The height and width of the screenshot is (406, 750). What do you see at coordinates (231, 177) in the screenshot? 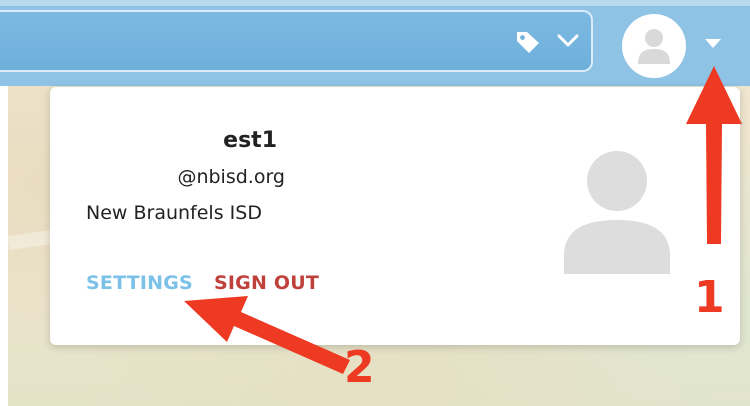
I see `user-email: @nbisd.org` at bounding box center [231, 177].